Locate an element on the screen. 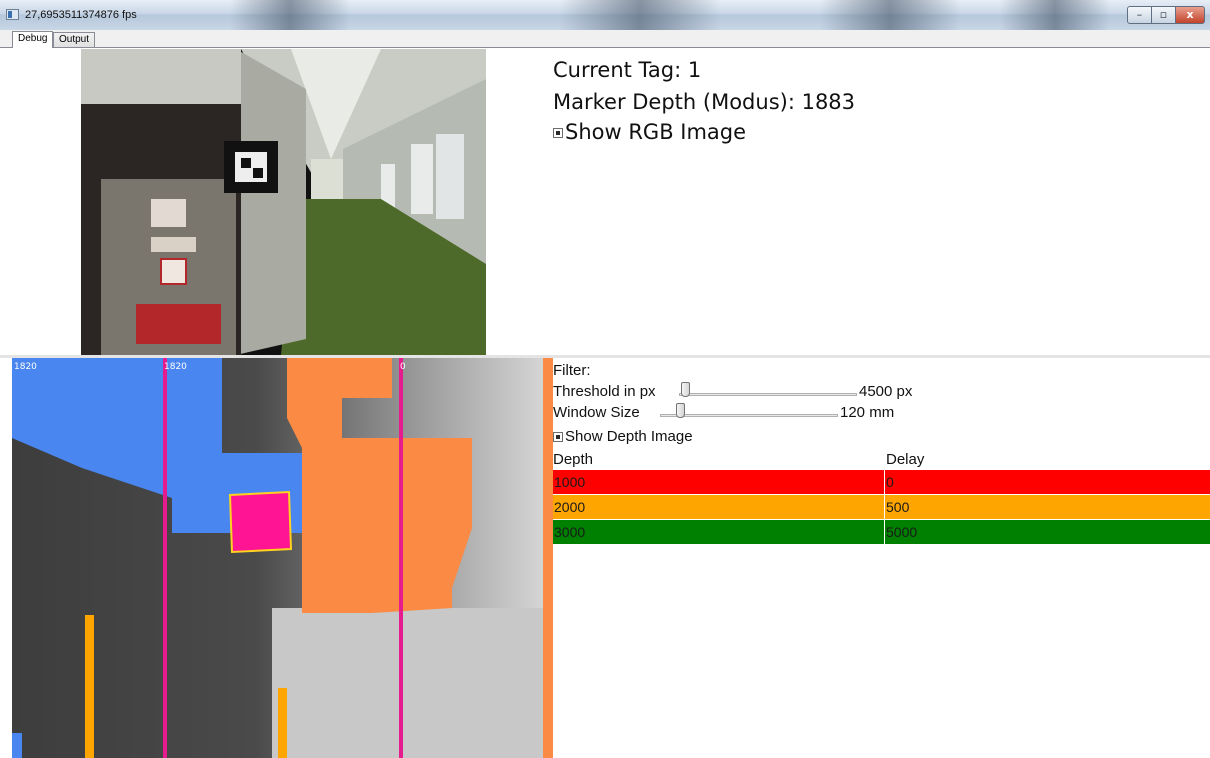 The image size is (1210, 758). table-row: 3000 5000 is located at coordinates (881, 532).